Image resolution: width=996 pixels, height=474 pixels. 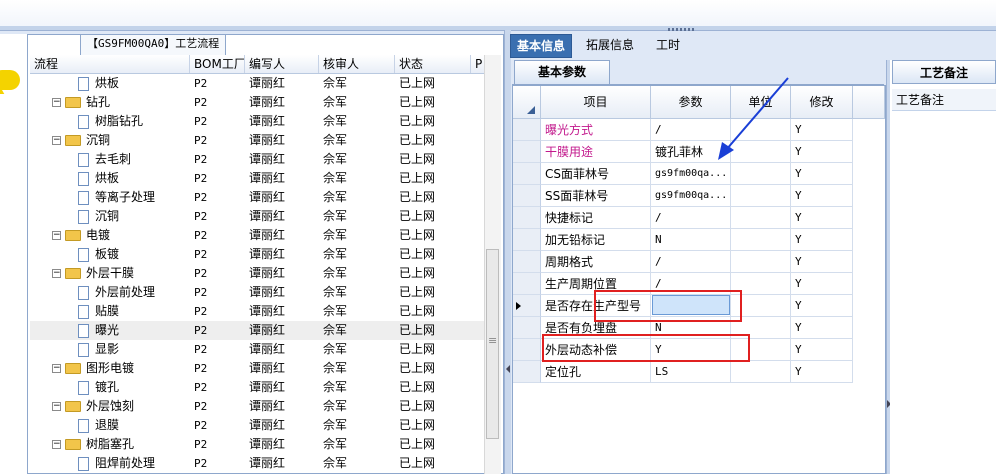 I want to click on tree-row: 贴膜 P2 谭丽红 佘军 已上网, so click(x=259, y=311).